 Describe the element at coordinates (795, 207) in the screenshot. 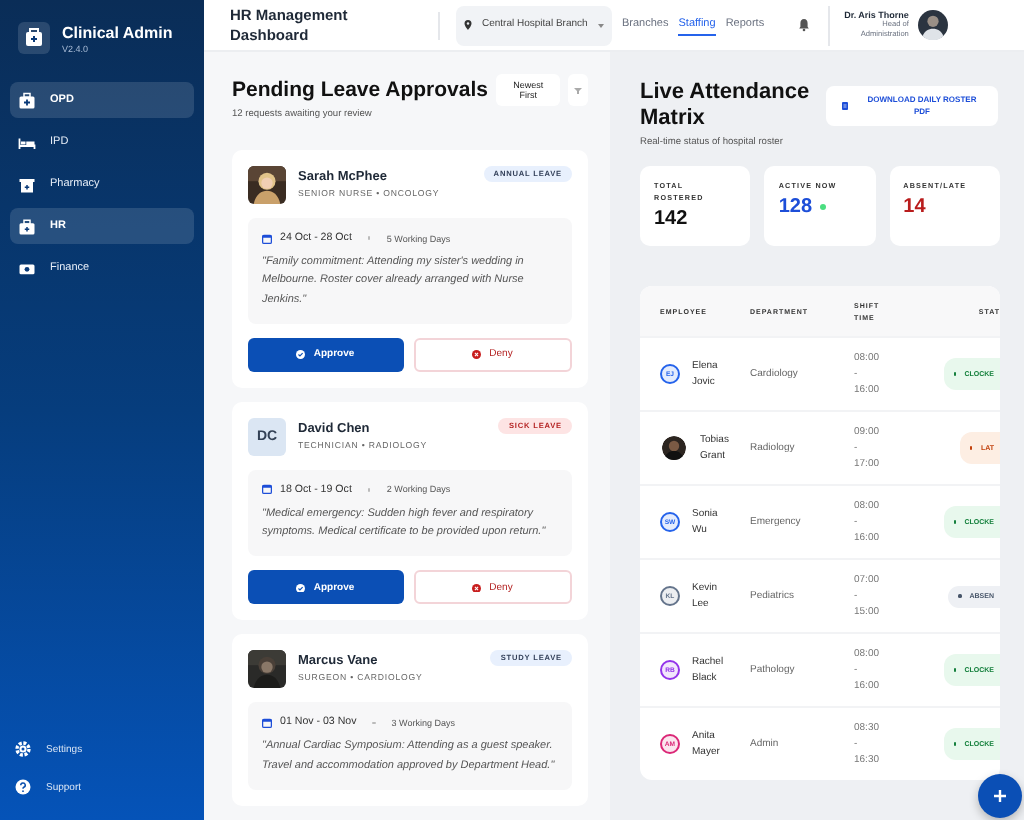

I see `stat-value: 128` at that location.